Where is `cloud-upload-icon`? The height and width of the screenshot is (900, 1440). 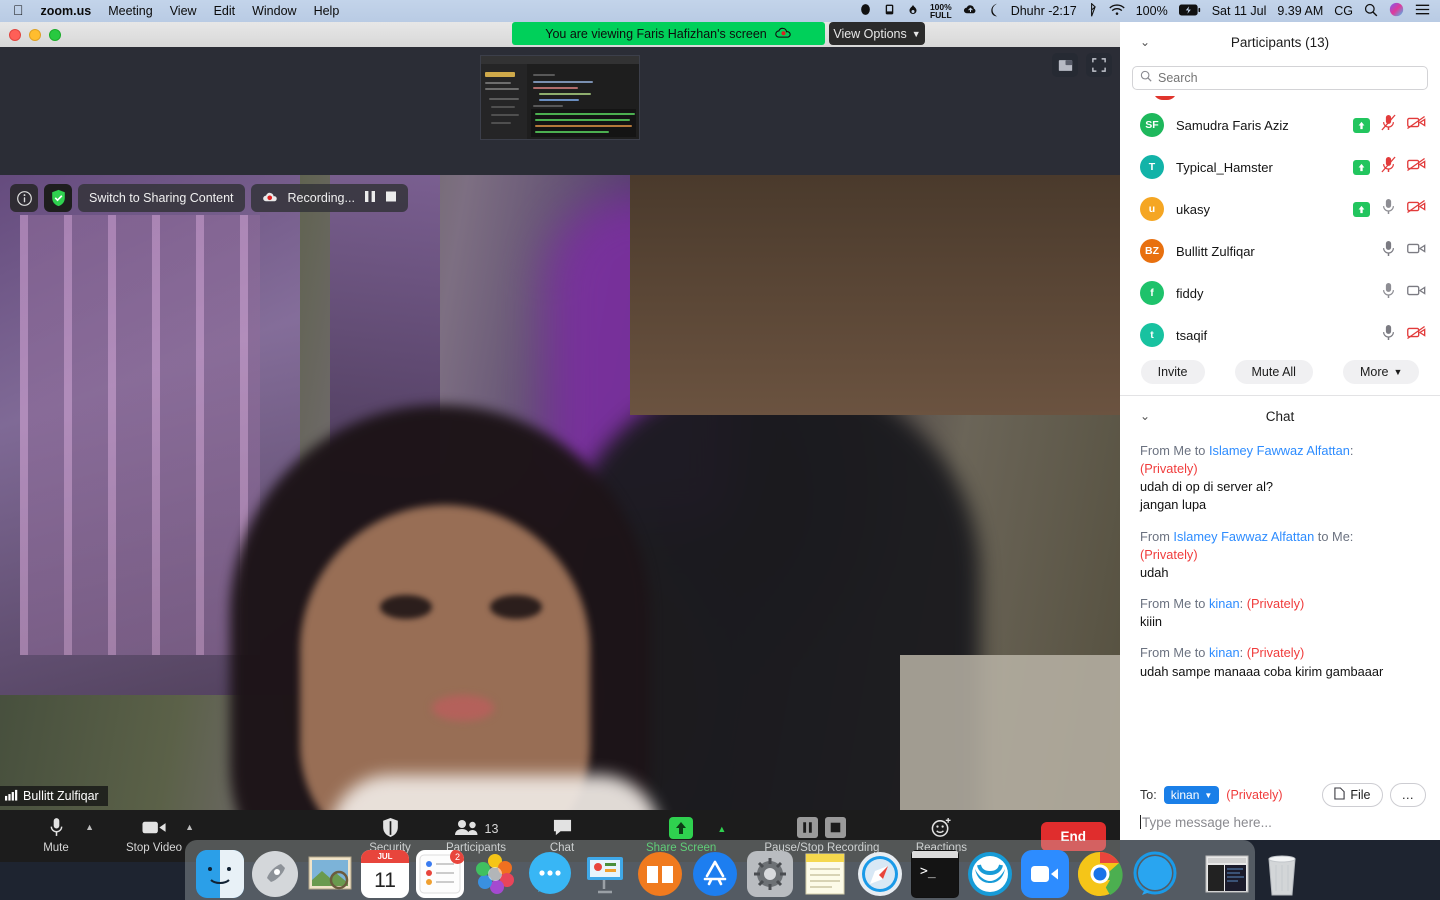
cloud-upload-icon is located at coordinates (970, 11).